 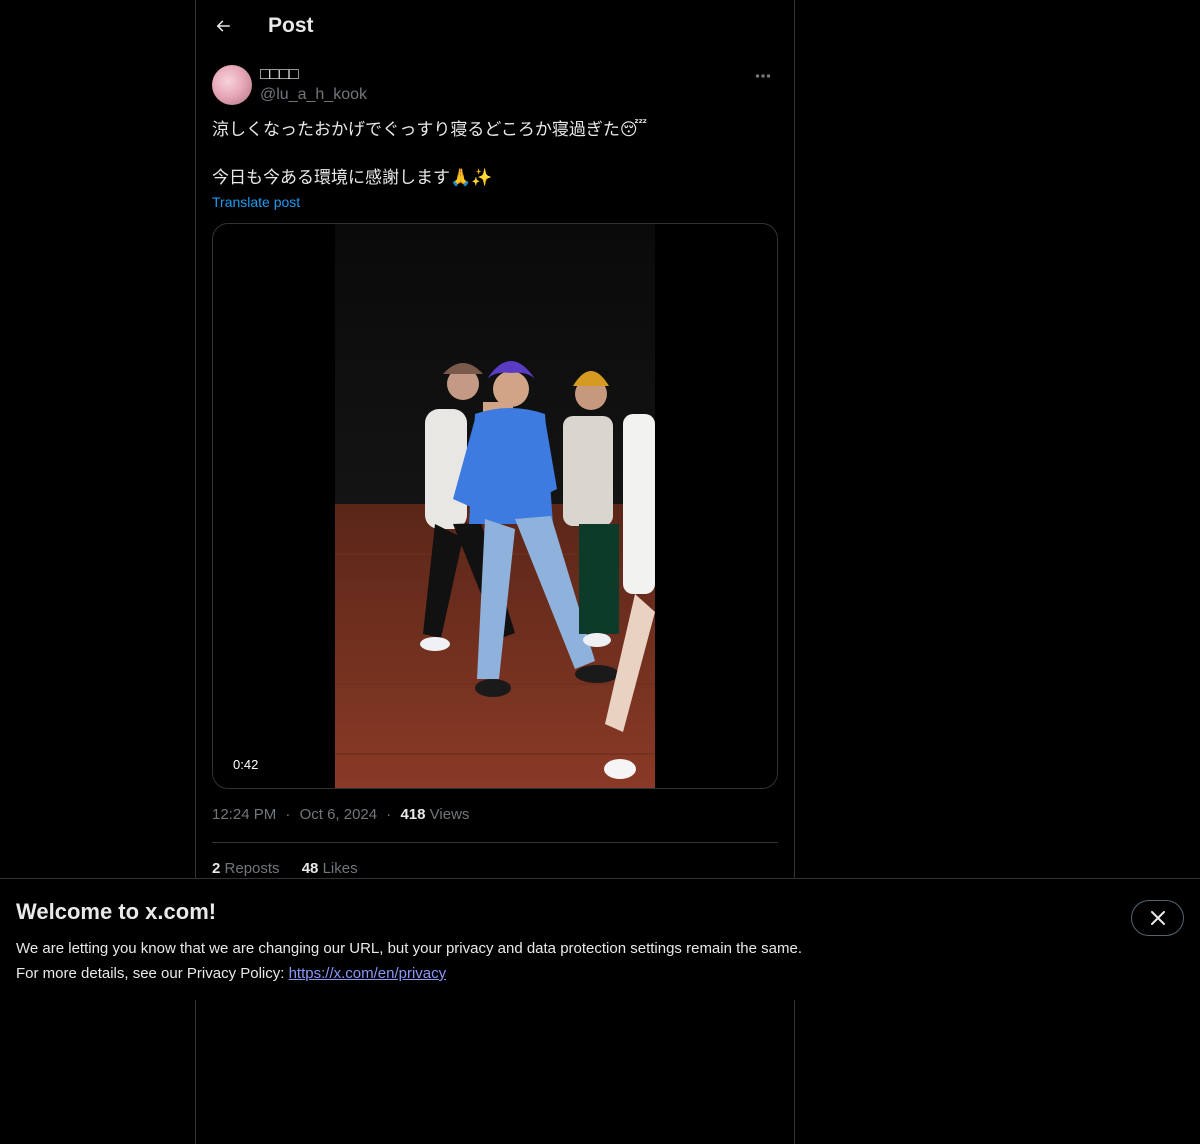 What do you see at coordinates (495, 86) in the screenshot?
I see `post-author: □□□□ @lu_a_h_kook` at bounding box center [495, 86].